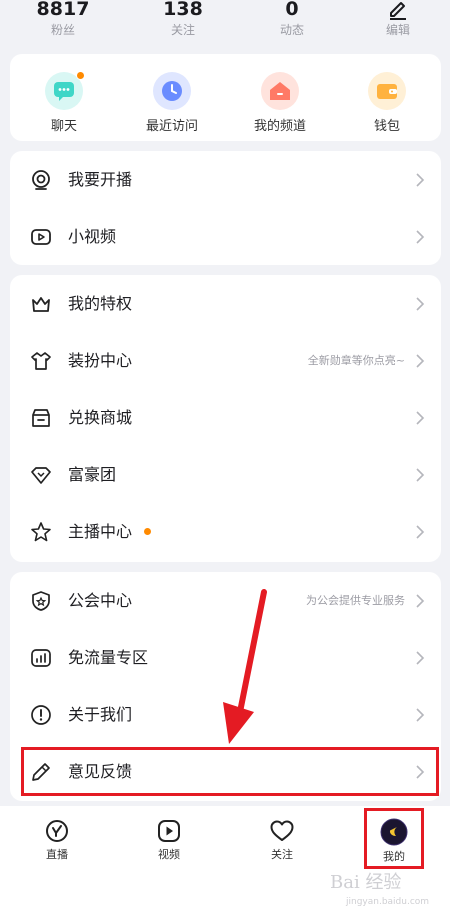  I want to click on menu-item-label: 免流量专区, so click(108, 657).